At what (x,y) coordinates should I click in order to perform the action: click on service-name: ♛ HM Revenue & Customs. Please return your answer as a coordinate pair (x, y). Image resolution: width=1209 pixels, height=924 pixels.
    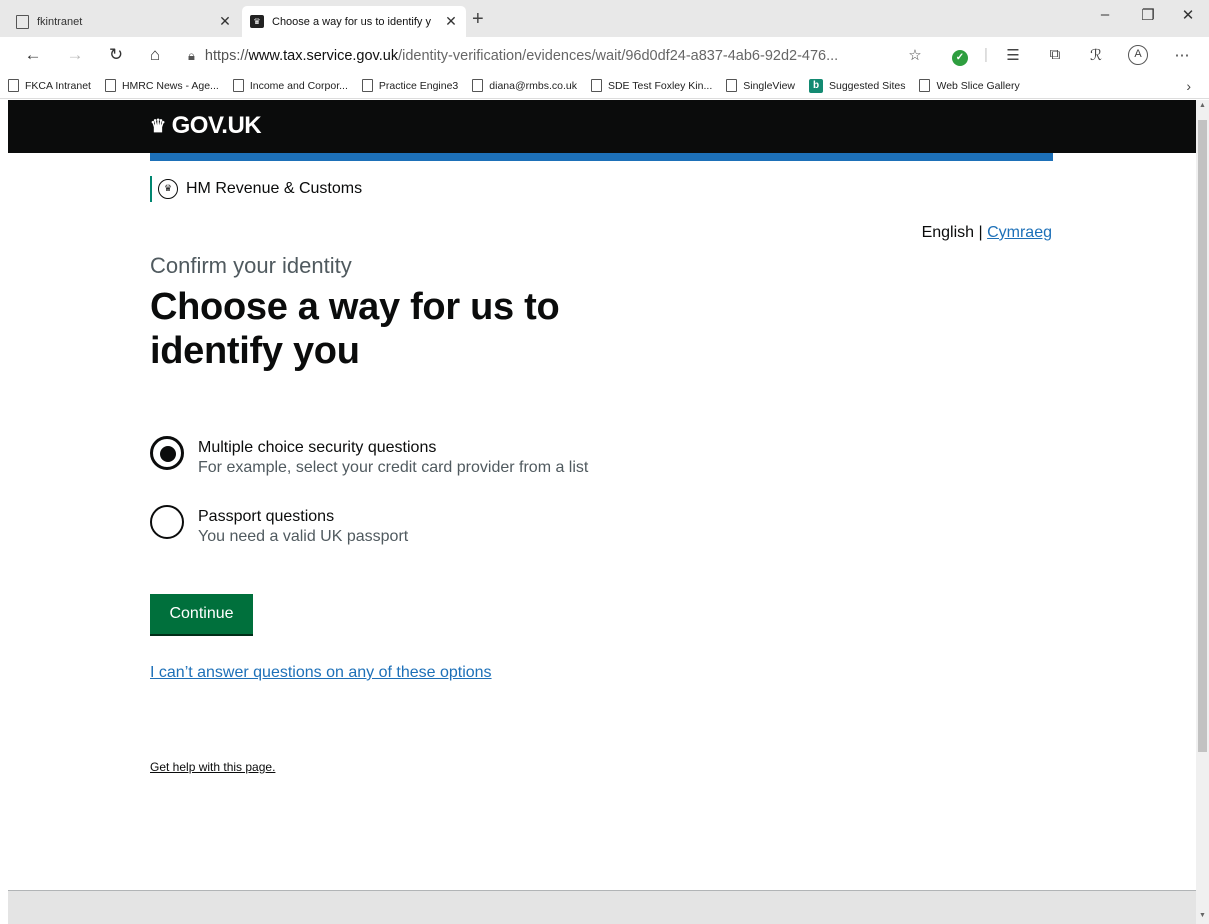
    Looking at the image, I should click on (256, 189).